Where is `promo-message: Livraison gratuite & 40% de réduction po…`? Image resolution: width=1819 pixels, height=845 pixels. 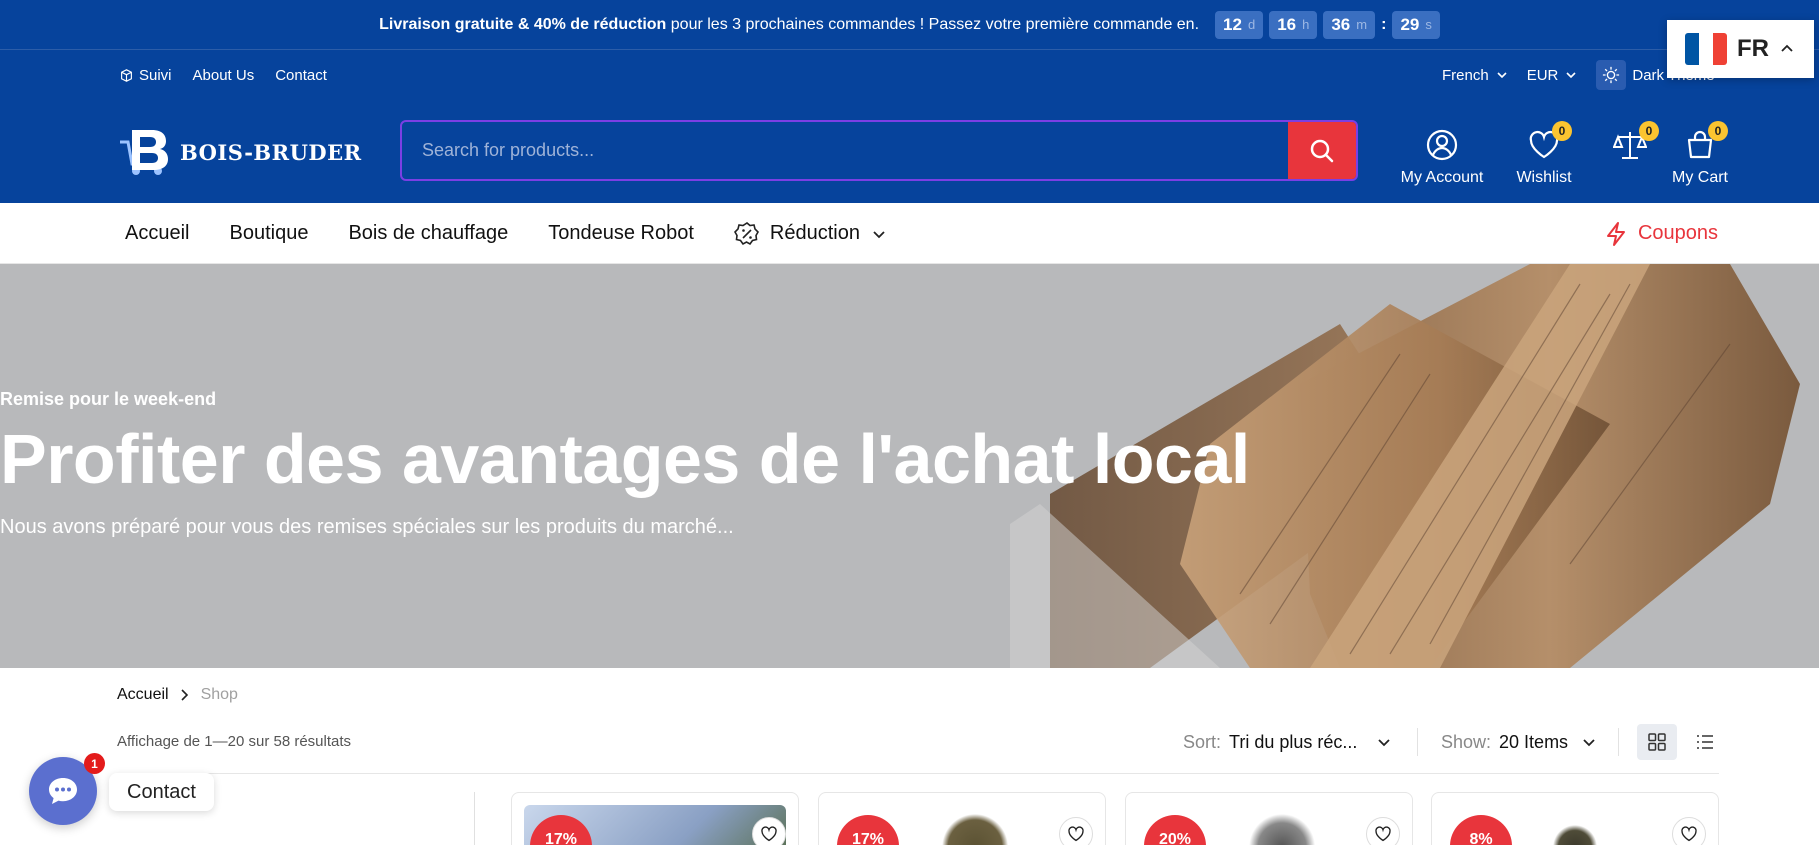 promo-message: Livraison gratuite & 40% de réduction po… is located at coordinates (789, 25).